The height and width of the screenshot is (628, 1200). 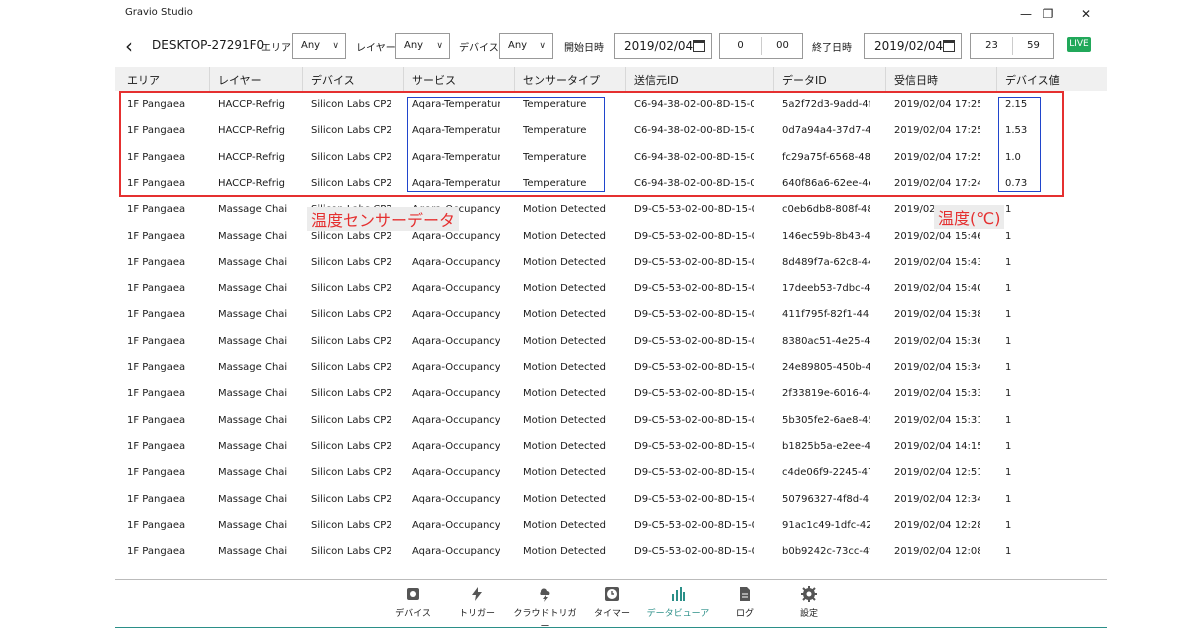 I want to click on column-header-device-value: デバイス値, so click(x=1032, y=80).